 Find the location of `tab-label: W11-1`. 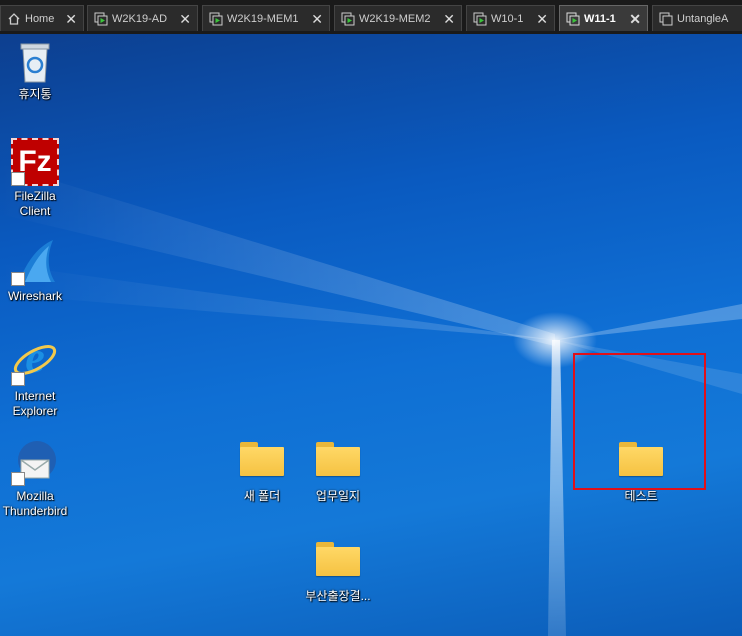

tab-label: W11-1 is located at coordinates (600, 19).